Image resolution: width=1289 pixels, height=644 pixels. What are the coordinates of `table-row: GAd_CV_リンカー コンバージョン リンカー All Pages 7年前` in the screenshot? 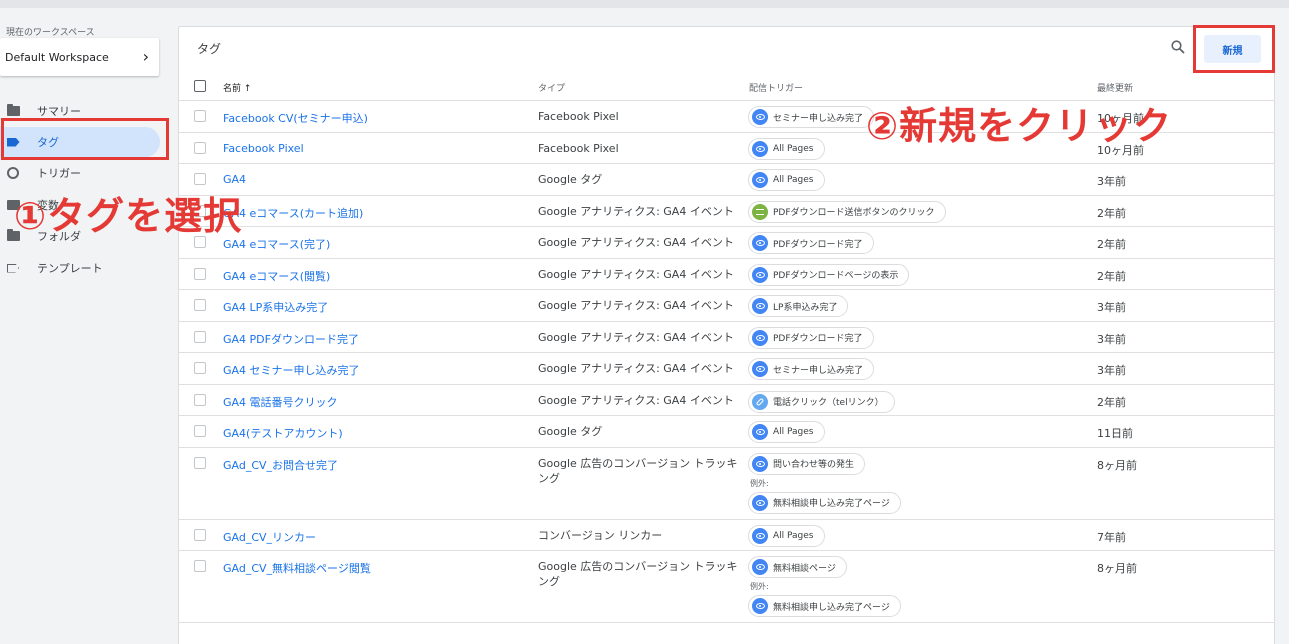 It's located at (727, 535).